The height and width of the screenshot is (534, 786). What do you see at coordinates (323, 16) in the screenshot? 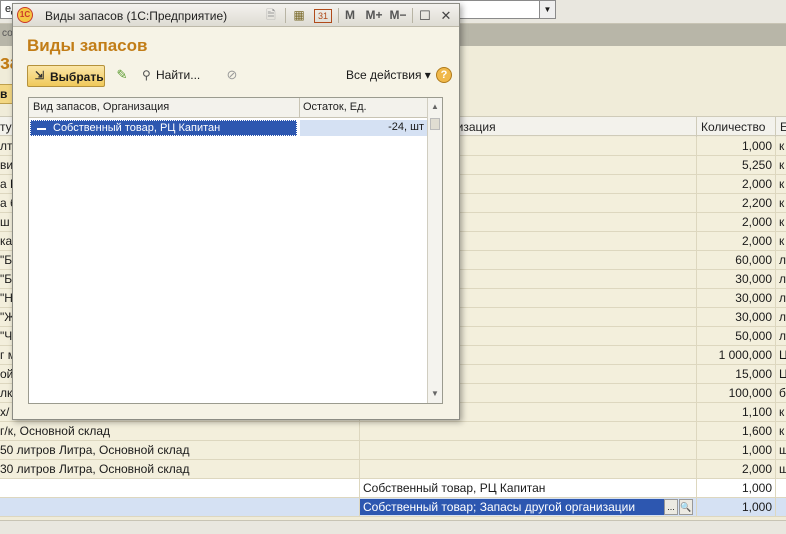
I see `calendar-icon: 31` at bounding box center [323, 16].